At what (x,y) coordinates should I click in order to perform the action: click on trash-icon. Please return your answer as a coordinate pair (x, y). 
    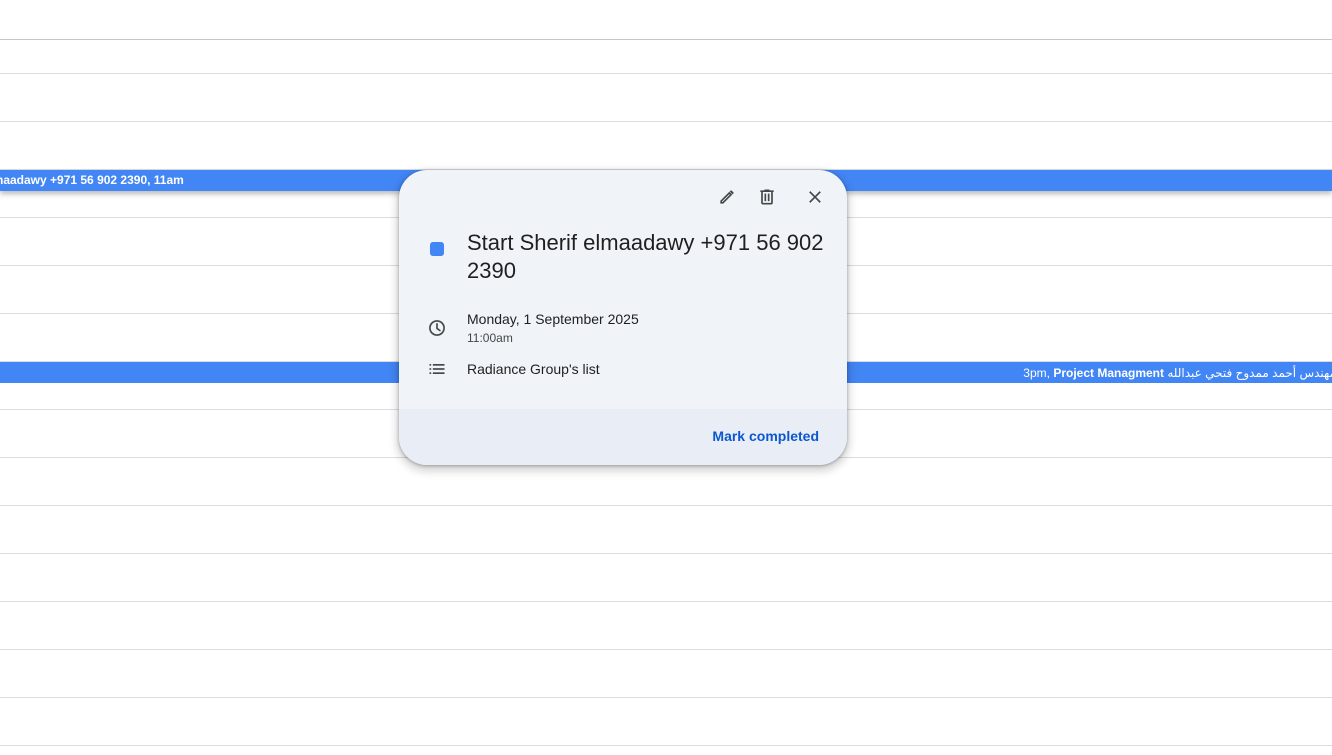
    Looking at the image, I should click on (767, 197).